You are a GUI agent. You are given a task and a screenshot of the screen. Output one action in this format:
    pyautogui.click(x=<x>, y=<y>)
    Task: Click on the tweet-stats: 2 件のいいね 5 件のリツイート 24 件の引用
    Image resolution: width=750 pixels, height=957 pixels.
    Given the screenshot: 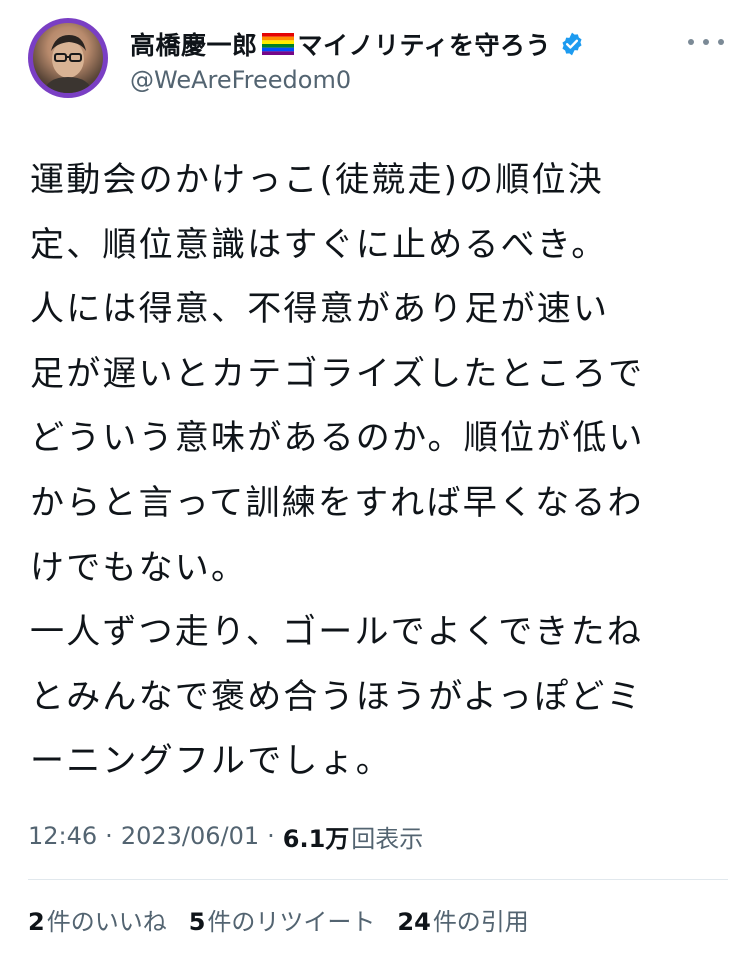 What is the action you would take?
    pyautogui.click(x=289, y=919)
    